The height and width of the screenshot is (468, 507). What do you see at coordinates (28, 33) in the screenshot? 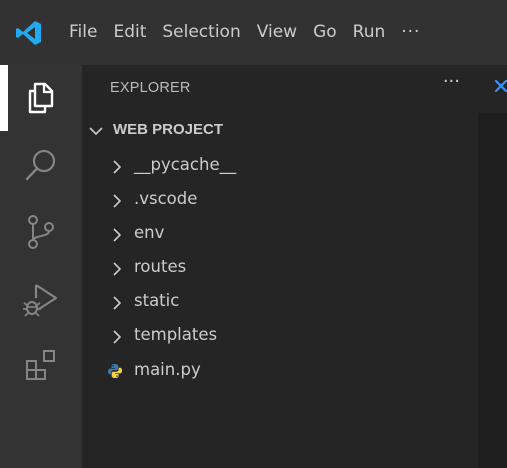
I see `vscode-logo-icon` at bounding box center [28, 33].